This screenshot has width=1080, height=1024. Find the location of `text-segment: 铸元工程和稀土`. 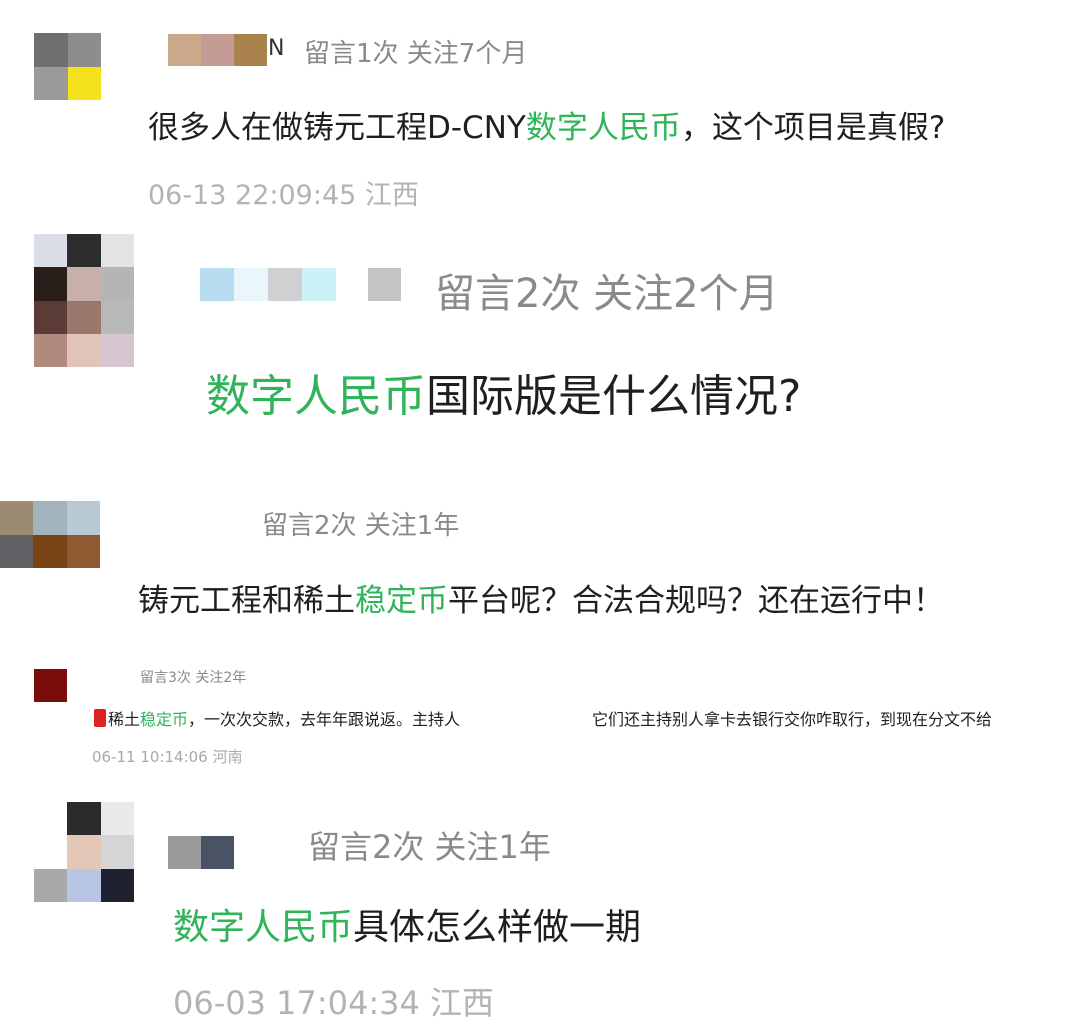

text-segment: 铸元工程和稀土 is located at coordinates (246, 601).